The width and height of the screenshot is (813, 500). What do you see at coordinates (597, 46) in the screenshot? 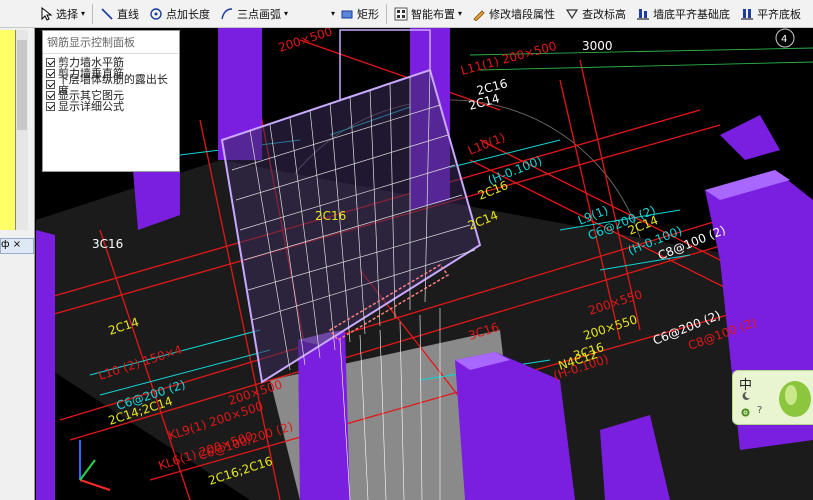
I see `dimension-label: 3000` at bounding box center [597, 46].